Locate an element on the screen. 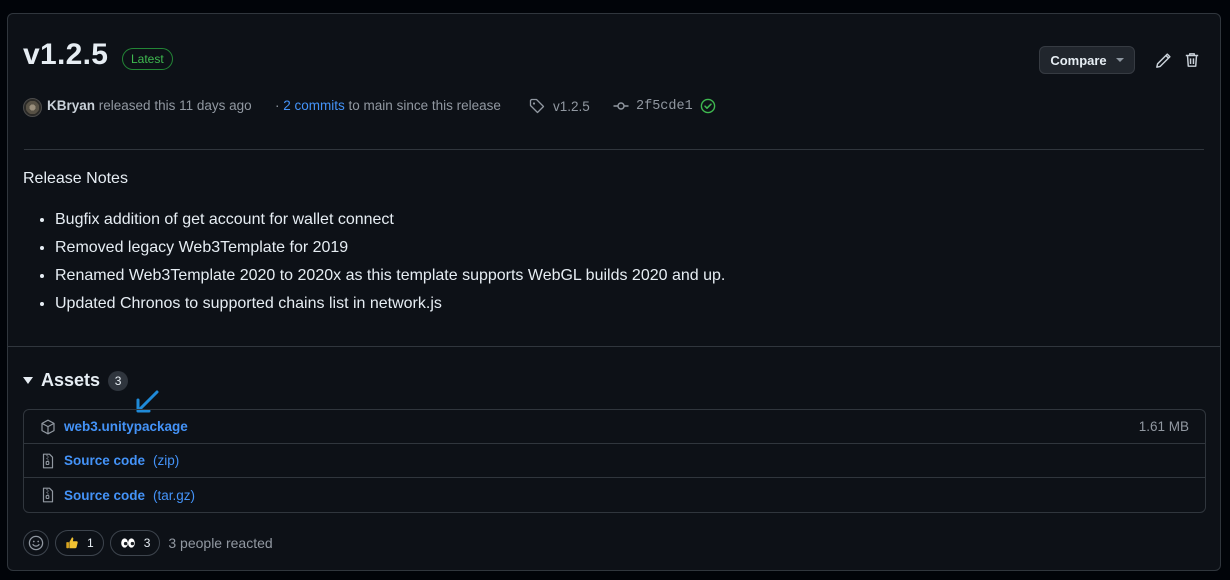 The height and width of the screenshot is (580, 1230). tag-name: v1.2.5 is located at coordinates (571, 106).